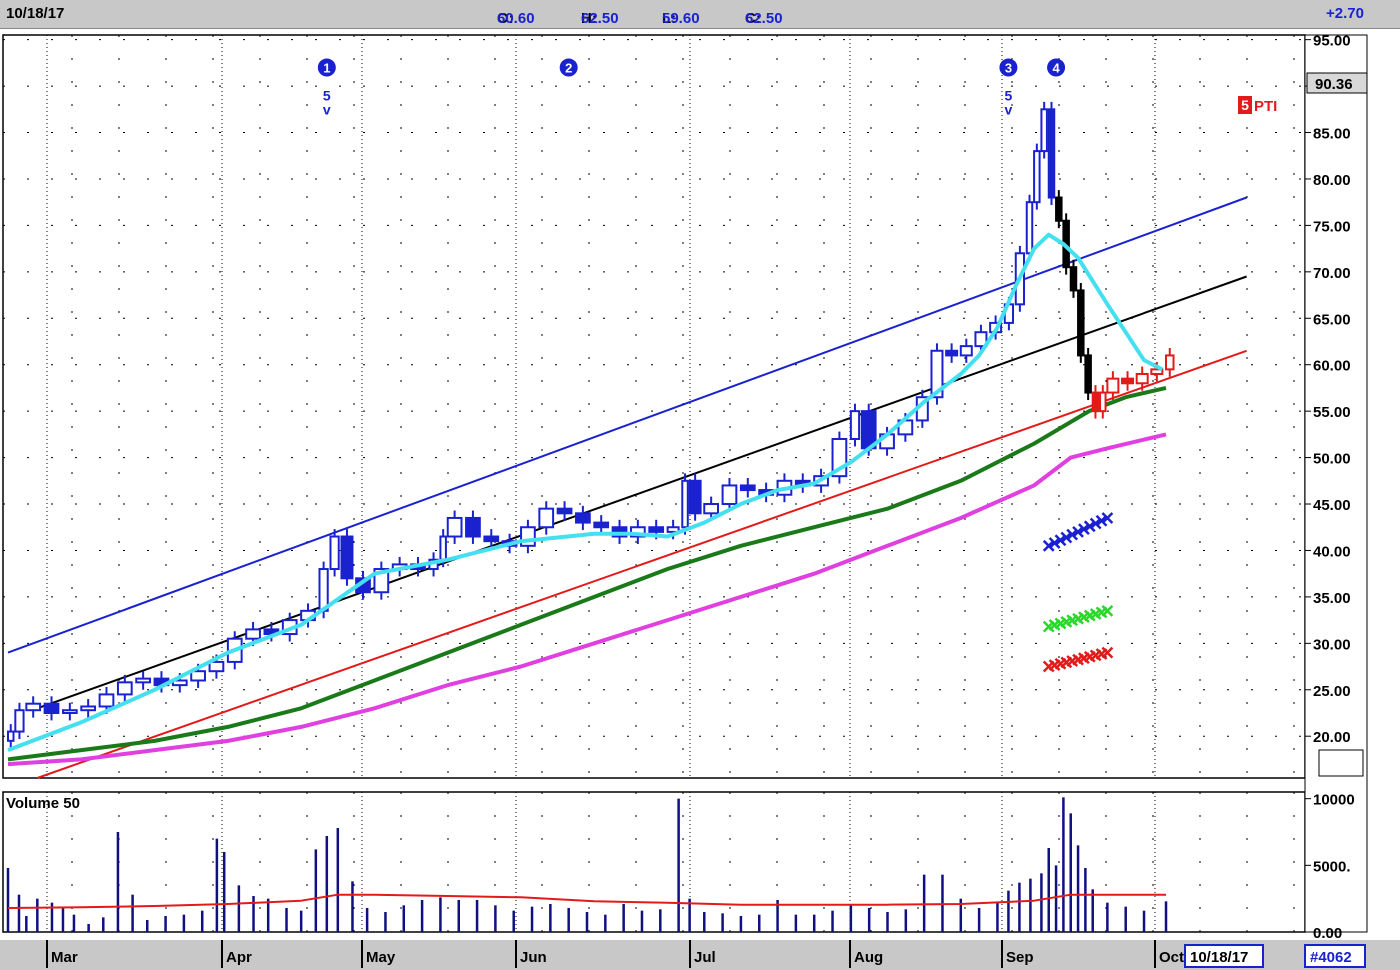 Image resolution: width=1400 pixels, height=970 pixels. What do you see at coordinates (1171, 957) in the screenshot?
I see `x-tick-label: Oct` at bounding box center [1171, 957].